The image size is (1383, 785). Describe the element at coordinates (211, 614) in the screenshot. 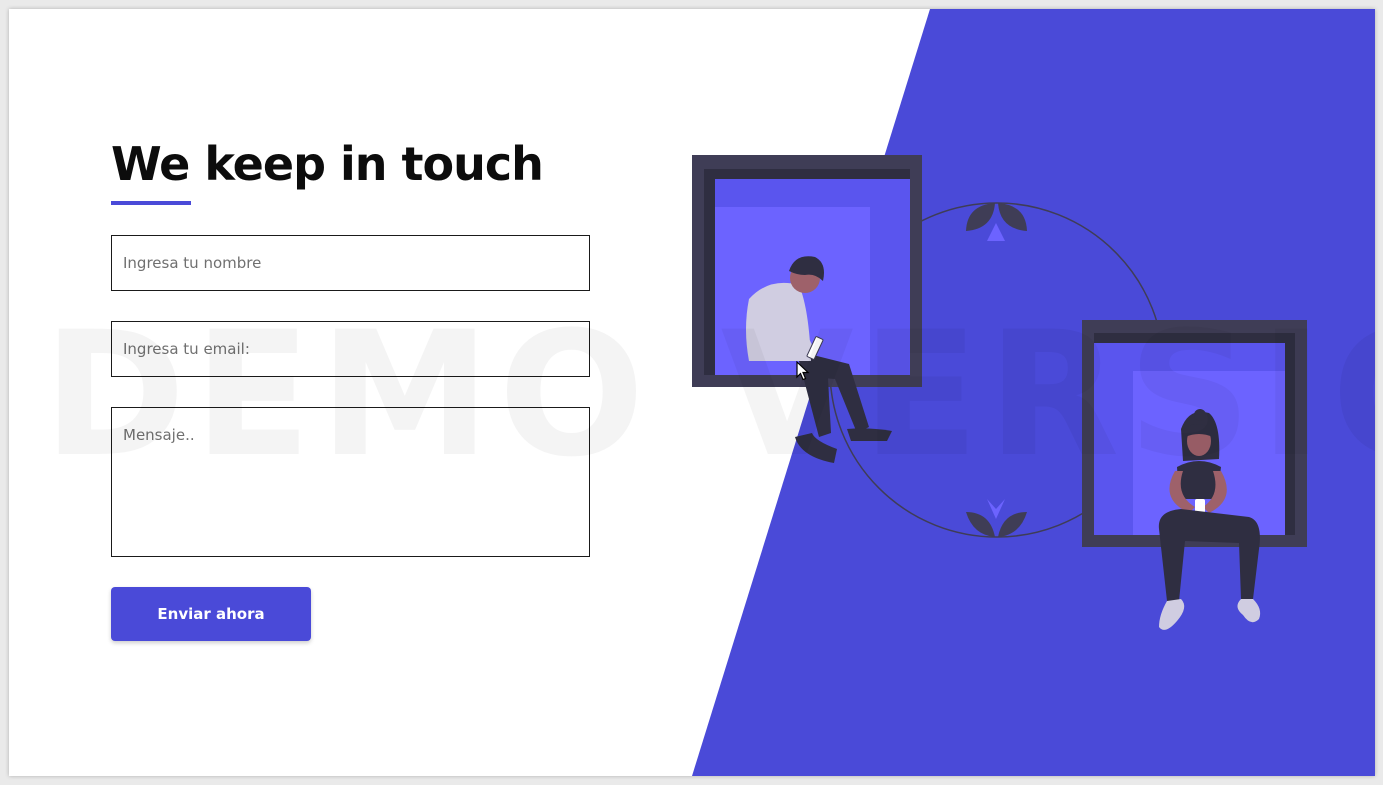

I see `submit-button: Enviar ahora` at that location.